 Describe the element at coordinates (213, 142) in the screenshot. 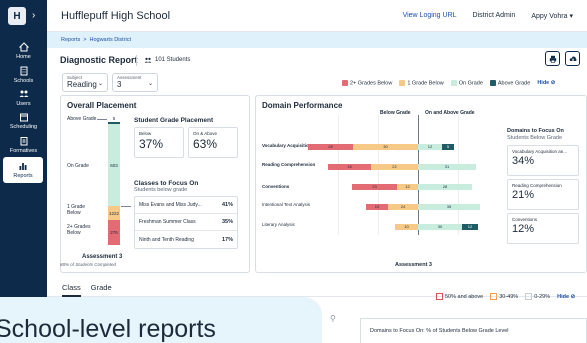

I see `on-above-card: On & Above 63%` at that location.